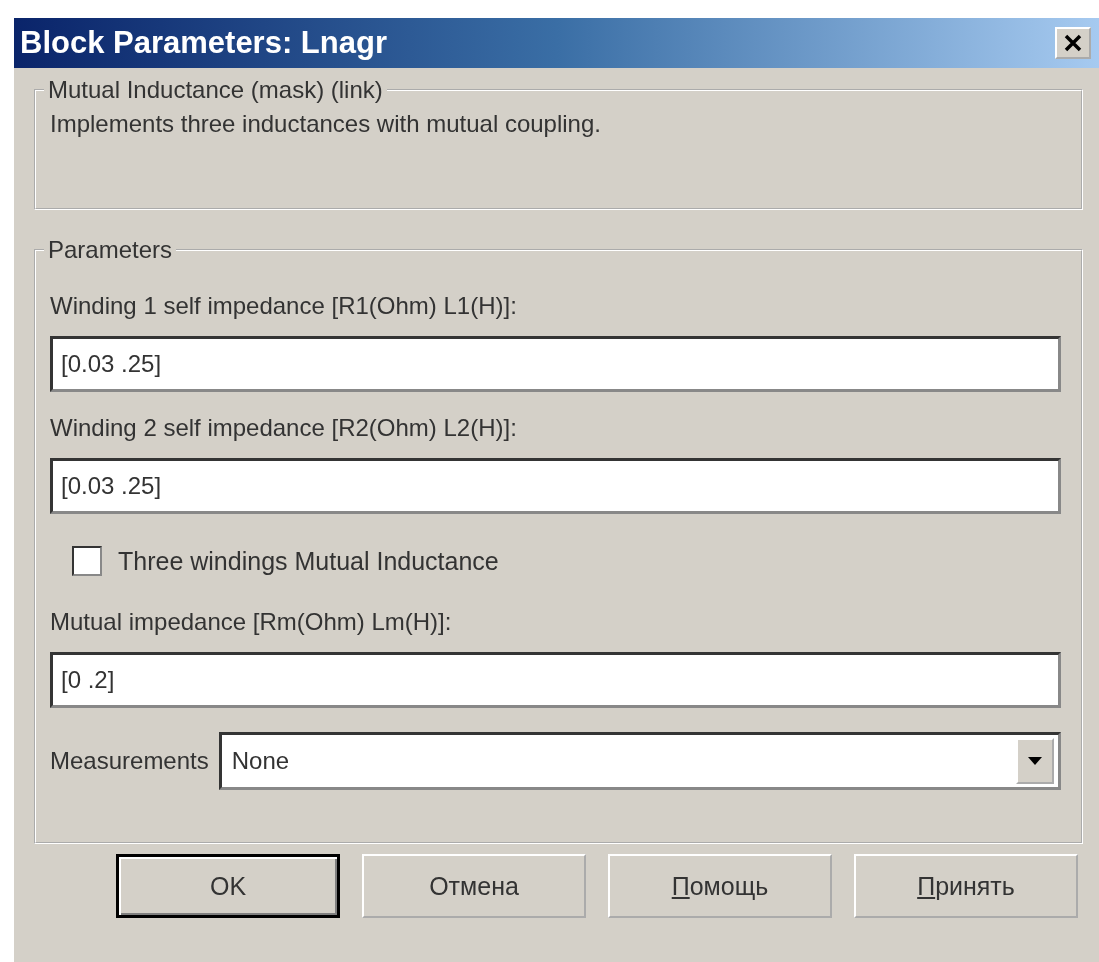  Describe the element at coordinates (555, 680) in the screenshot. I see `input-field: [0 .2]` at that location.